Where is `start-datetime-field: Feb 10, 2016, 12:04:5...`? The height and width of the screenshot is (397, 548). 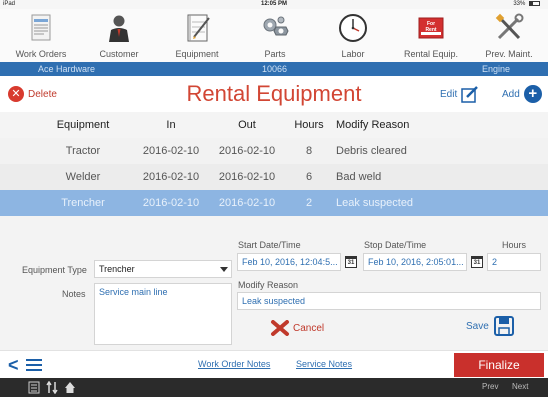
start-datetime-field: Feb 10, 2016, 12:04:5... is located at coordinates (289, 262).